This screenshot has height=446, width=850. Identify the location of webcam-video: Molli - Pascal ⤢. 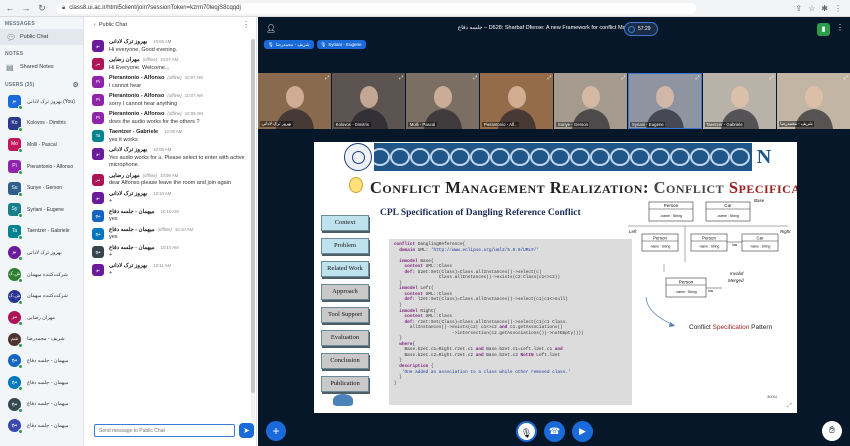
(443, 101).